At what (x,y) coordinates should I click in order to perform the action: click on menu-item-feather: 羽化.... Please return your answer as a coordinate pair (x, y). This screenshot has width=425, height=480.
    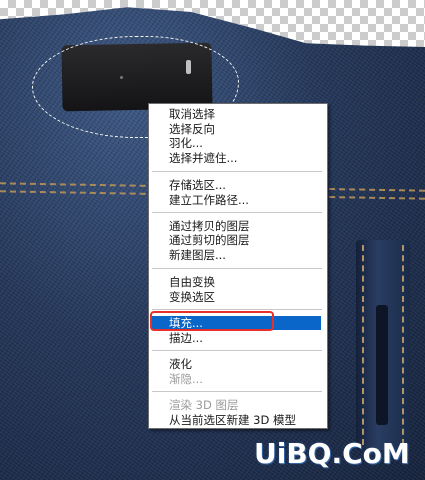
    Looking at the image, I should click on (244, 143).